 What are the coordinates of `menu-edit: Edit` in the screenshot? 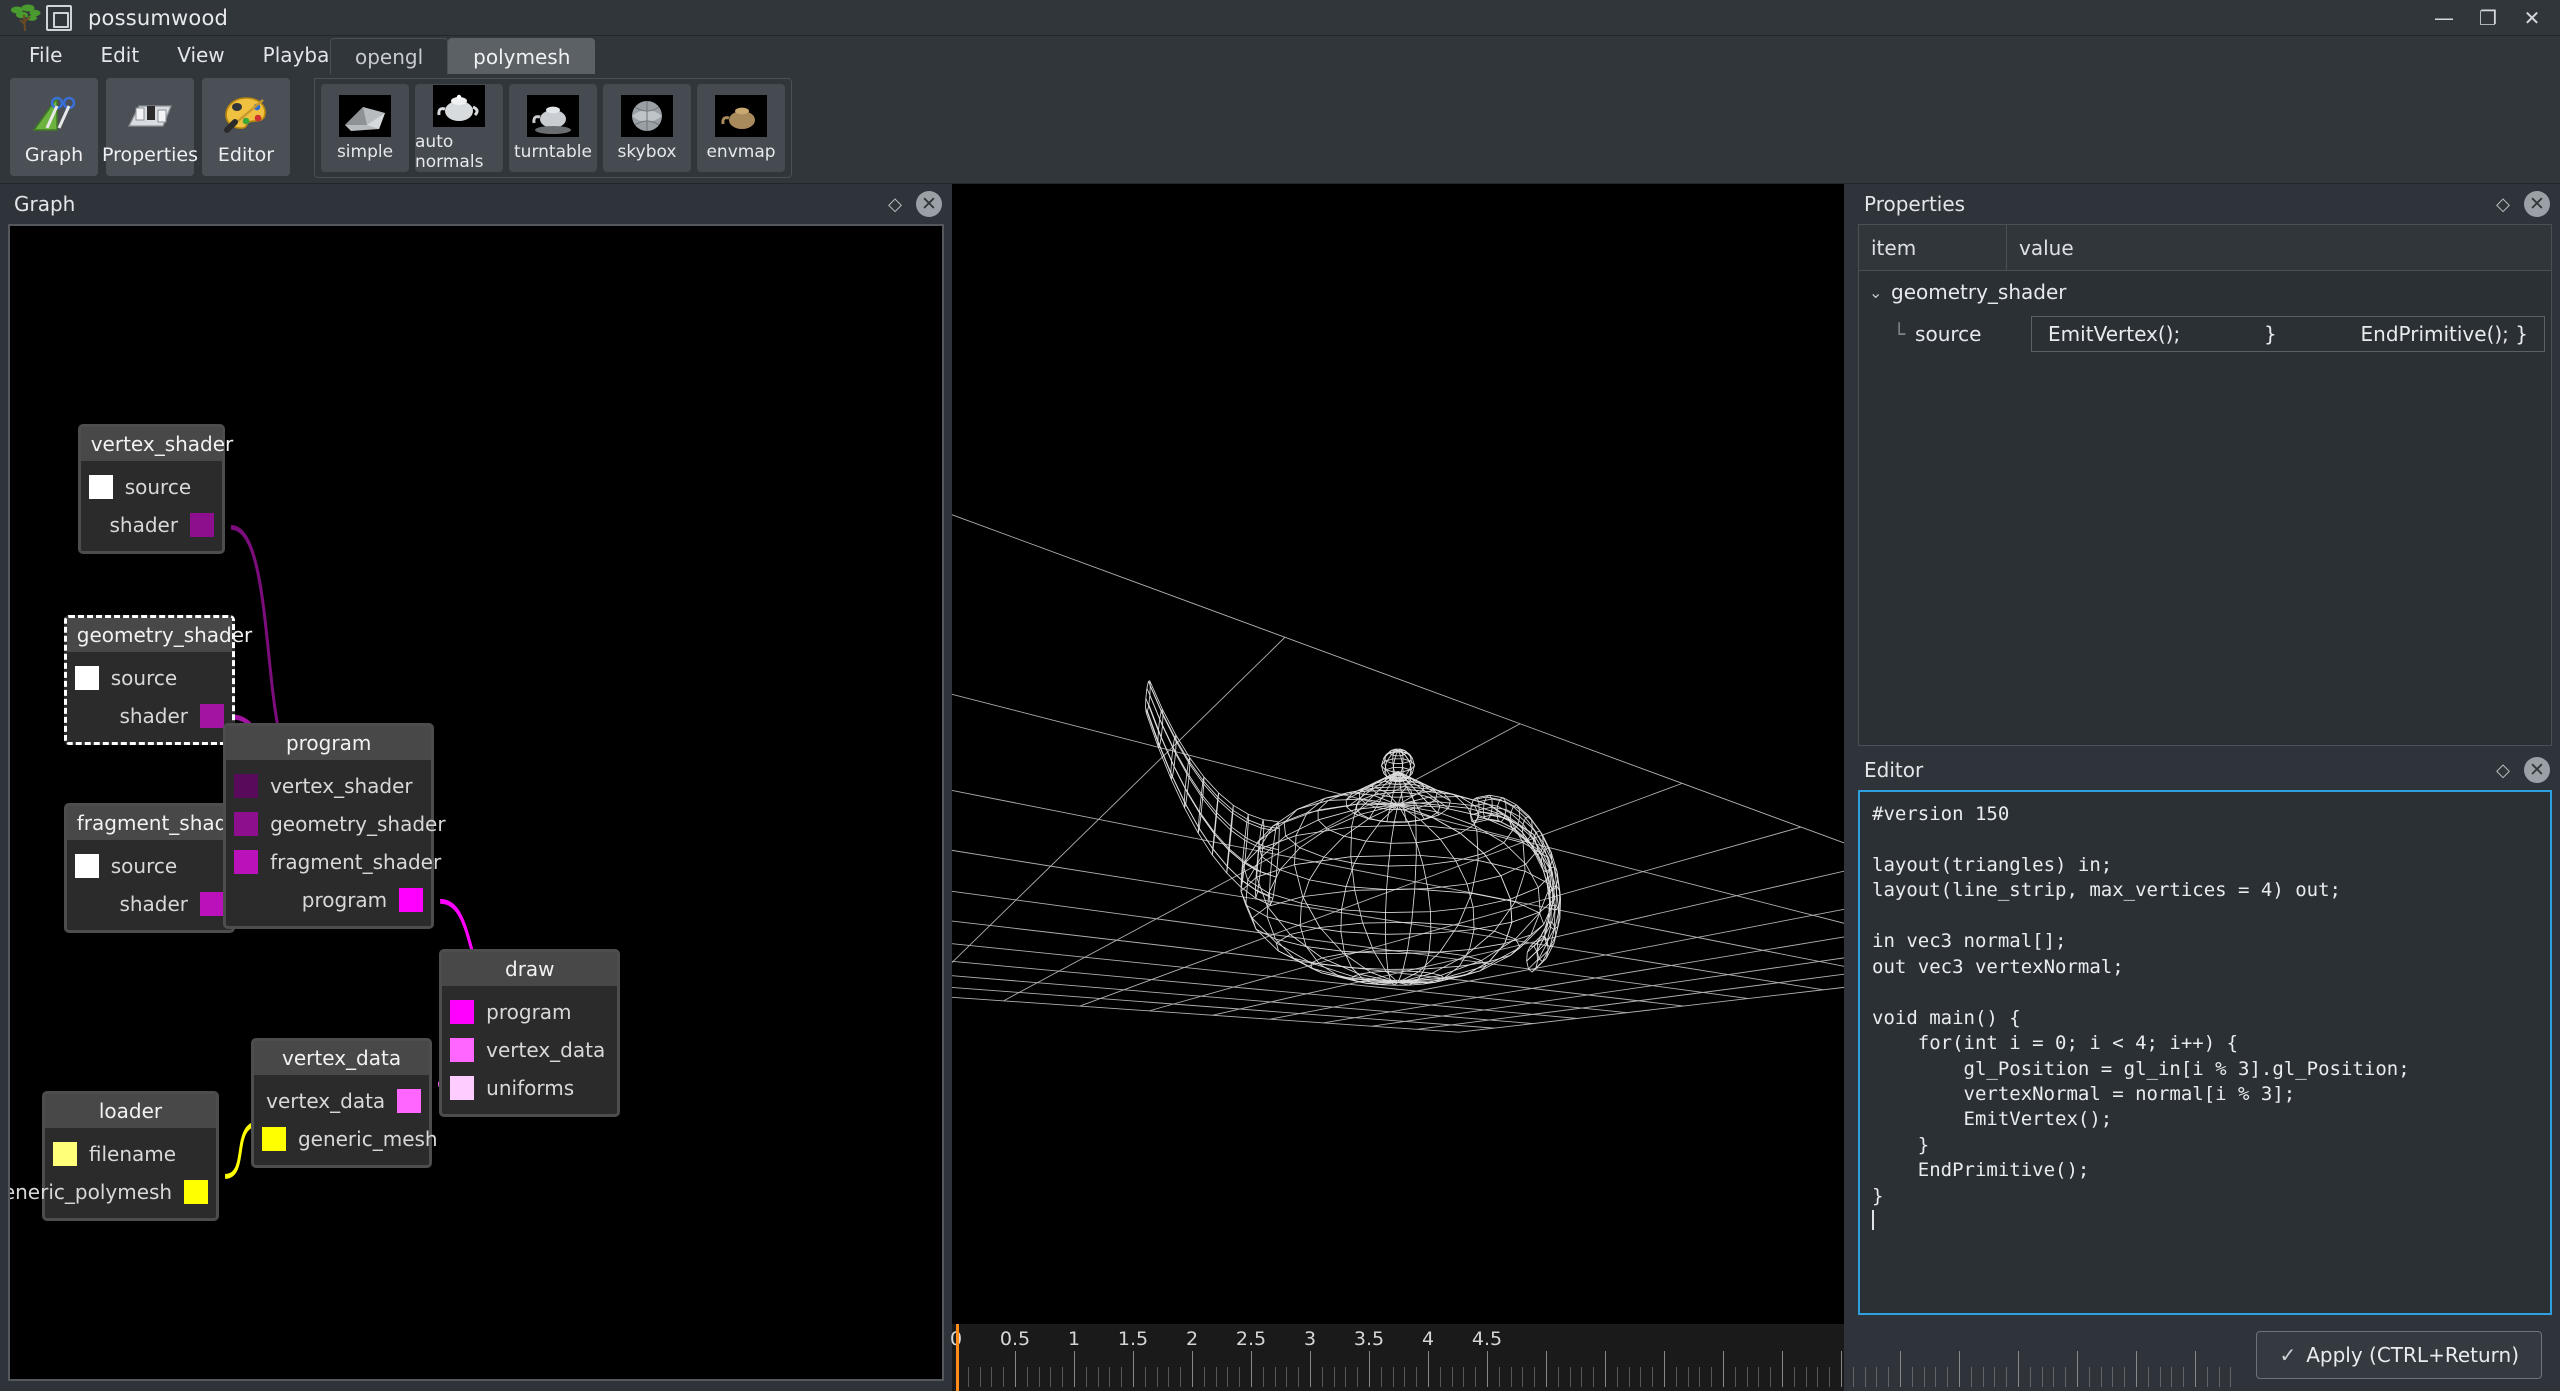 It's located at (119, 55).